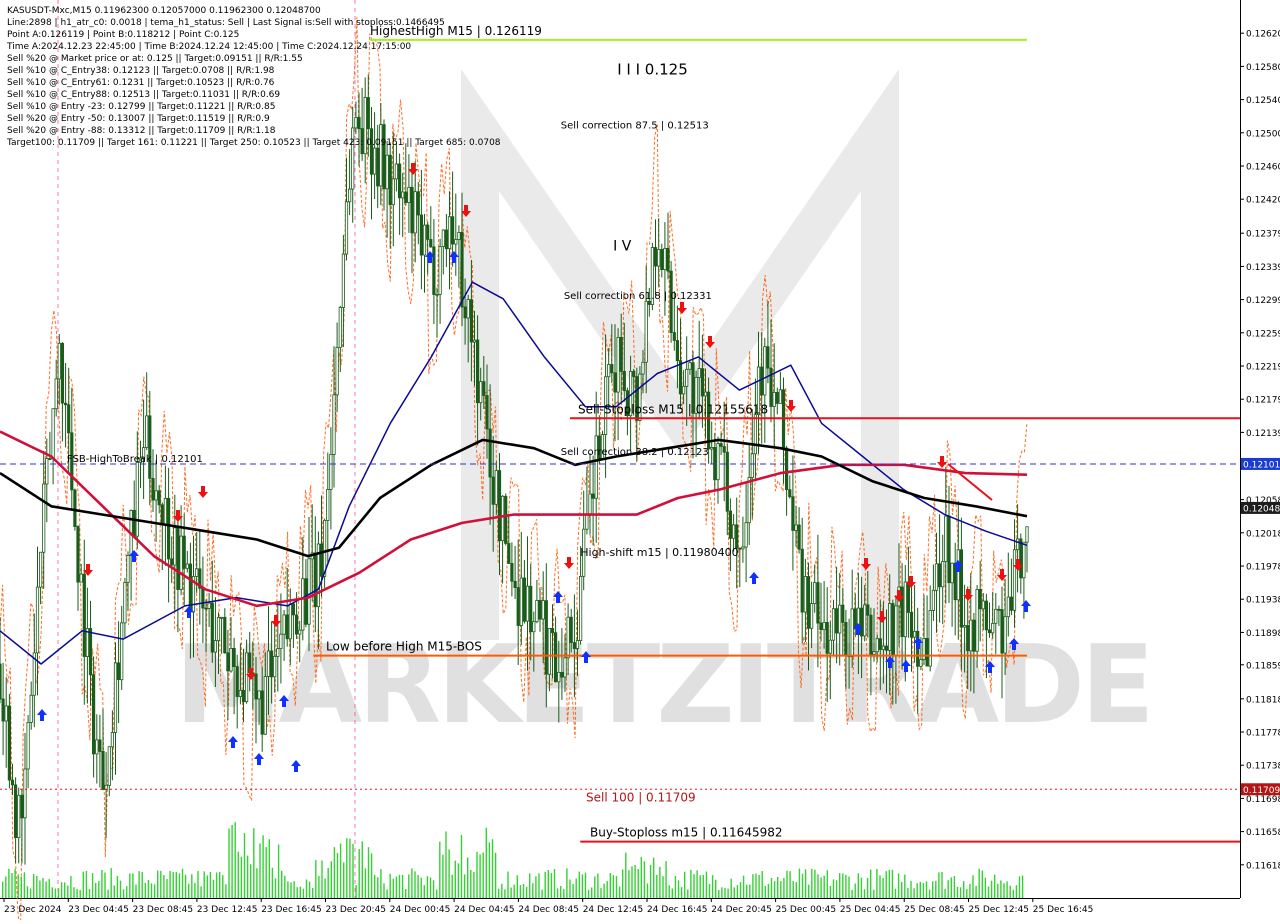 The image size is (1280, 924). What do you see at coordinates (638, 296) in the screenshot?
I see `chart-annotation: Sell correction 61.8 | 0.12331` at bounding box center [638, 296].